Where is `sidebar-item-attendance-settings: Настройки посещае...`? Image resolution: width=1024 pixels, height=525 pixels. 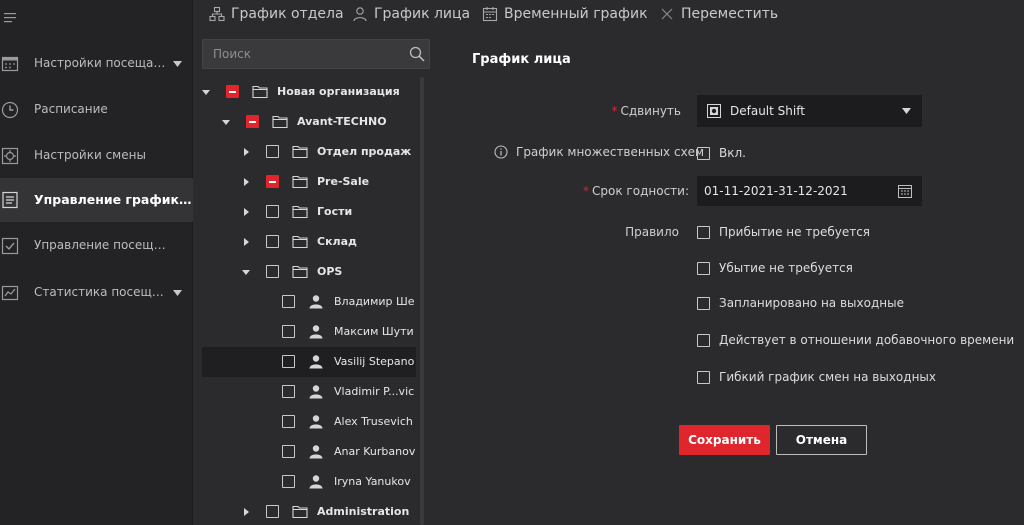
sidebar-item-attendance-settings: Настройки посещае... is located at coordinates (96, 64).